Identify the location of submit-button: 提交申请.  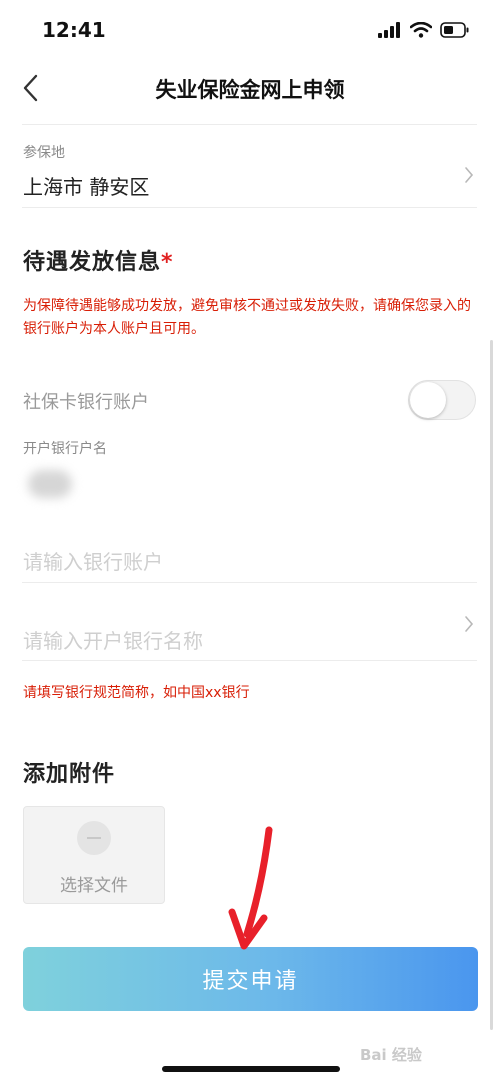
(250, 979).